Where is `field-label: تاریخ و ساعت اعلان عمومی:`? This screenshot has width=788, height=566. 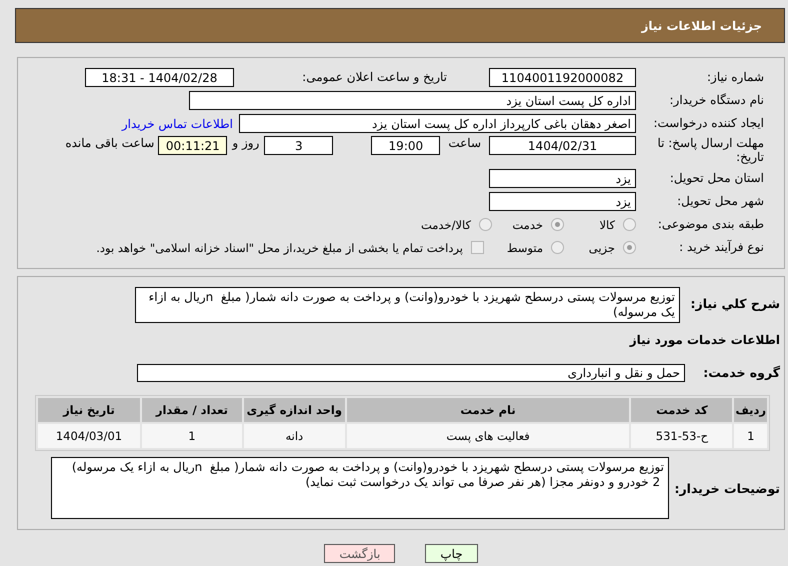 field-label: تاریخ و ساعت اعلان عمومی: is located at coordinates (374, 77).